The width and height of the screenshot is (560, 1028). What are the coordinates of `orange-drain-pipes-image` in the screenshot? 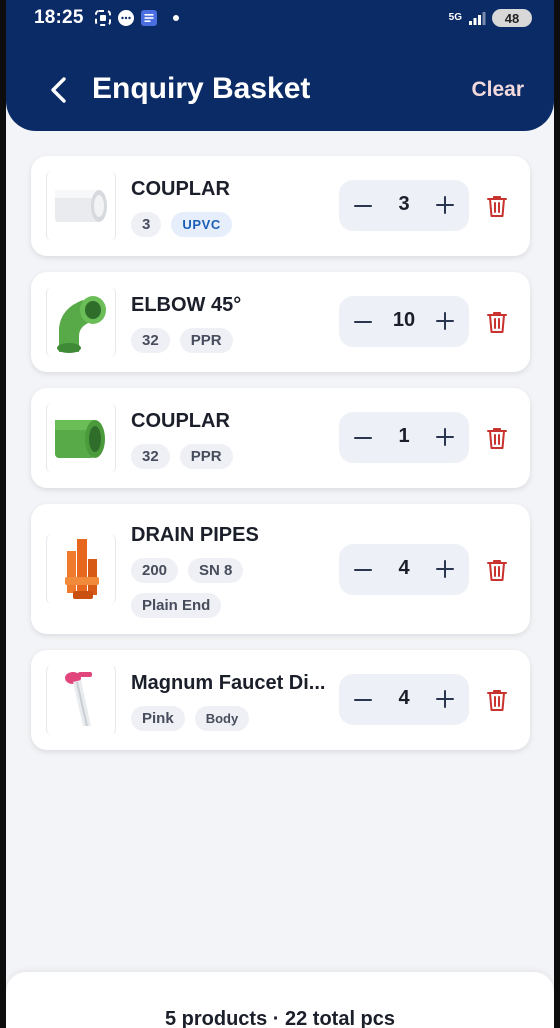 It's located at (82, 569).